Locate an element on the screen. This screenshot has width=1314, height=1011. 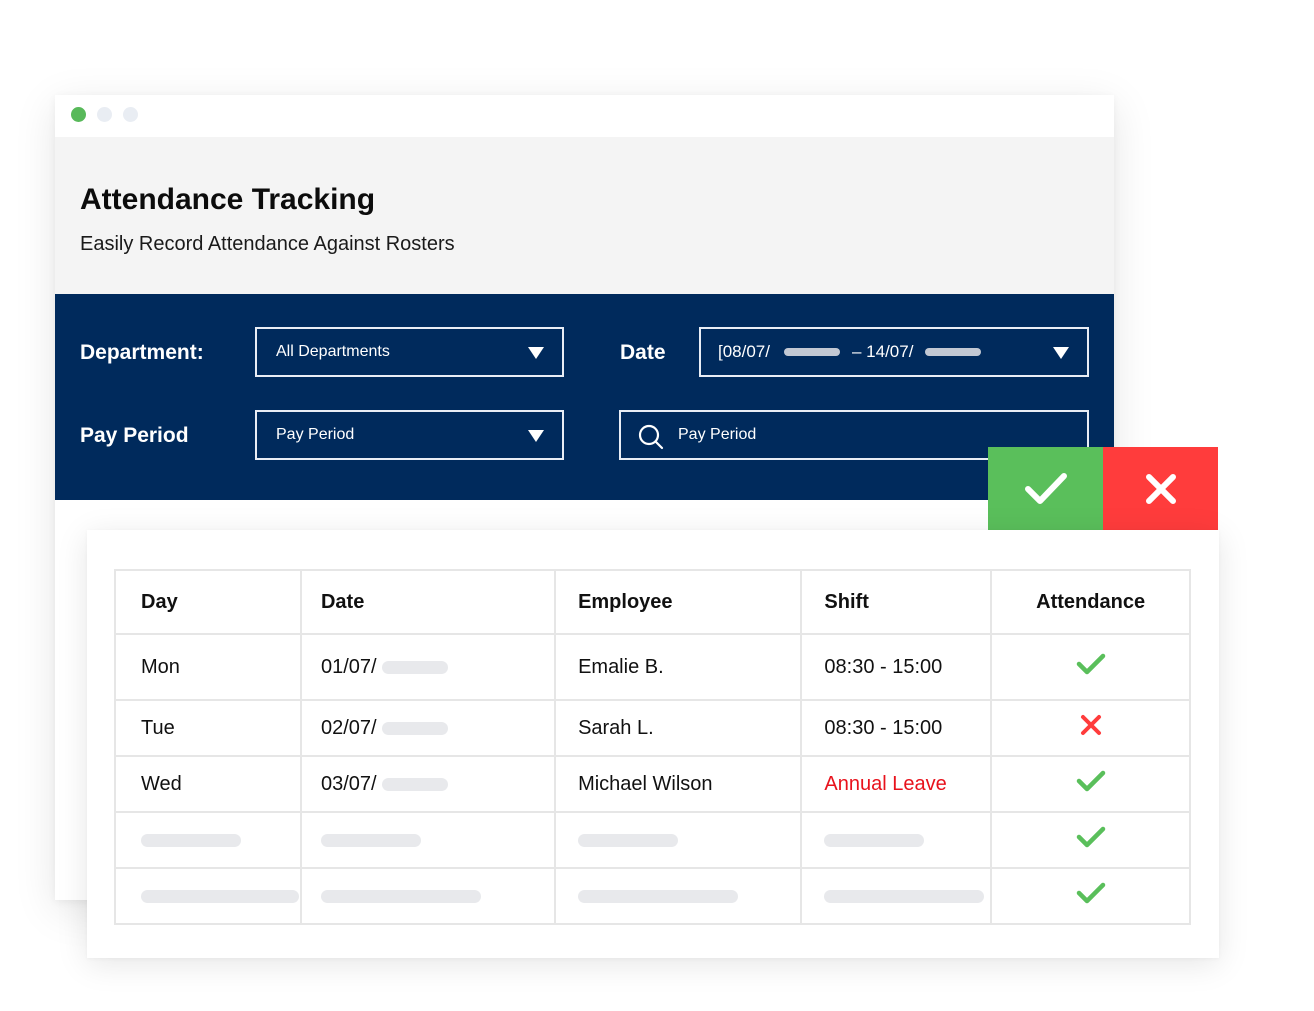
department-label: Department: is located at coordinates (142, 352).